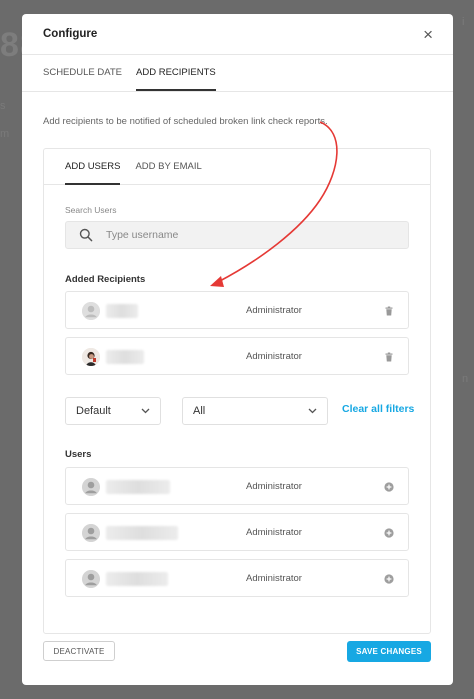  I want to click on save-changes-button: SAVE CHANGES, so click(389, 651).